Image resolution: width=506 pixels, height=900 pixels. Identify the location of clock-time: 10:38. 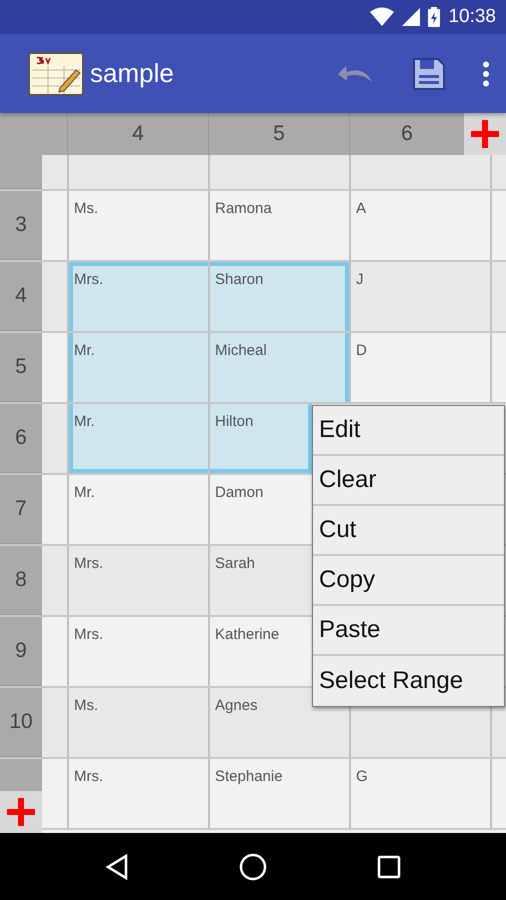
(472, 17).